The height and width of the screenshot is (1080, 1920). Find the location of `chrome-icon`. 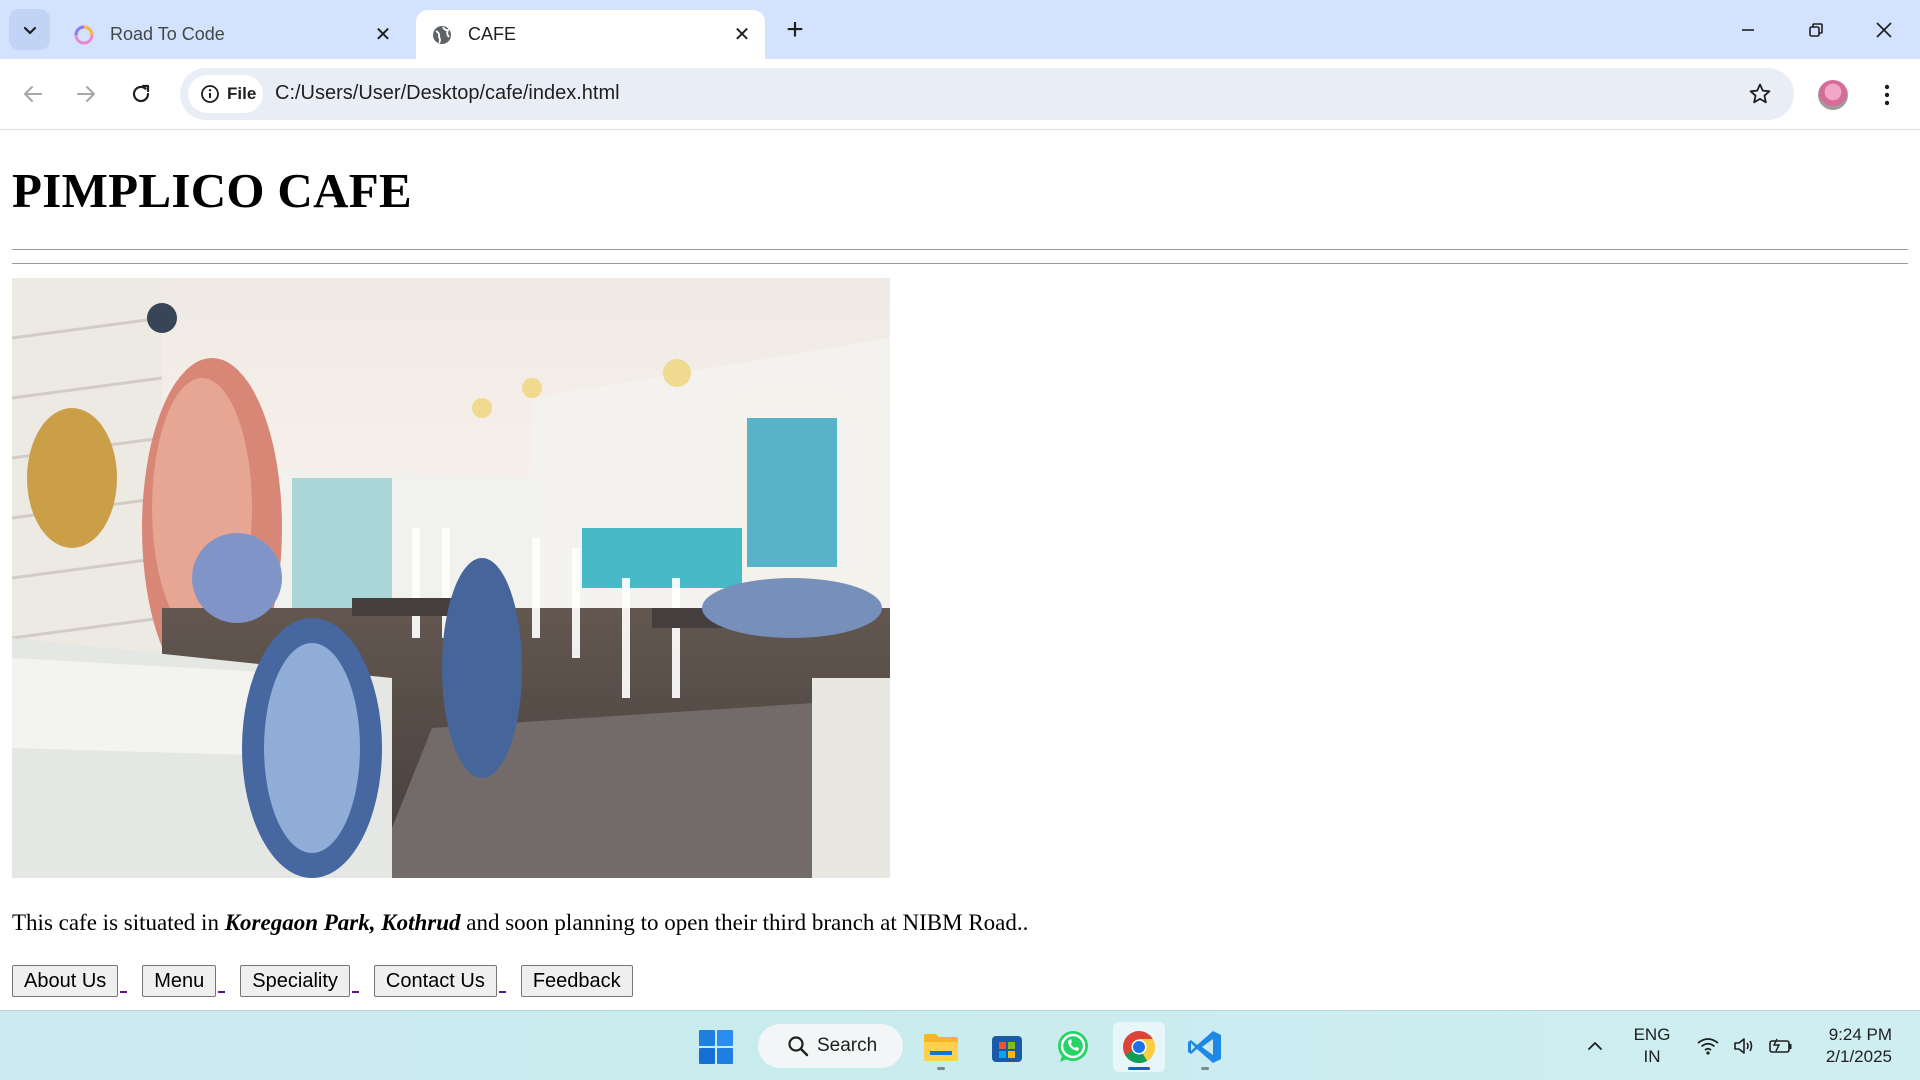

chrome-icon is located at coordinates (1139, 1047).